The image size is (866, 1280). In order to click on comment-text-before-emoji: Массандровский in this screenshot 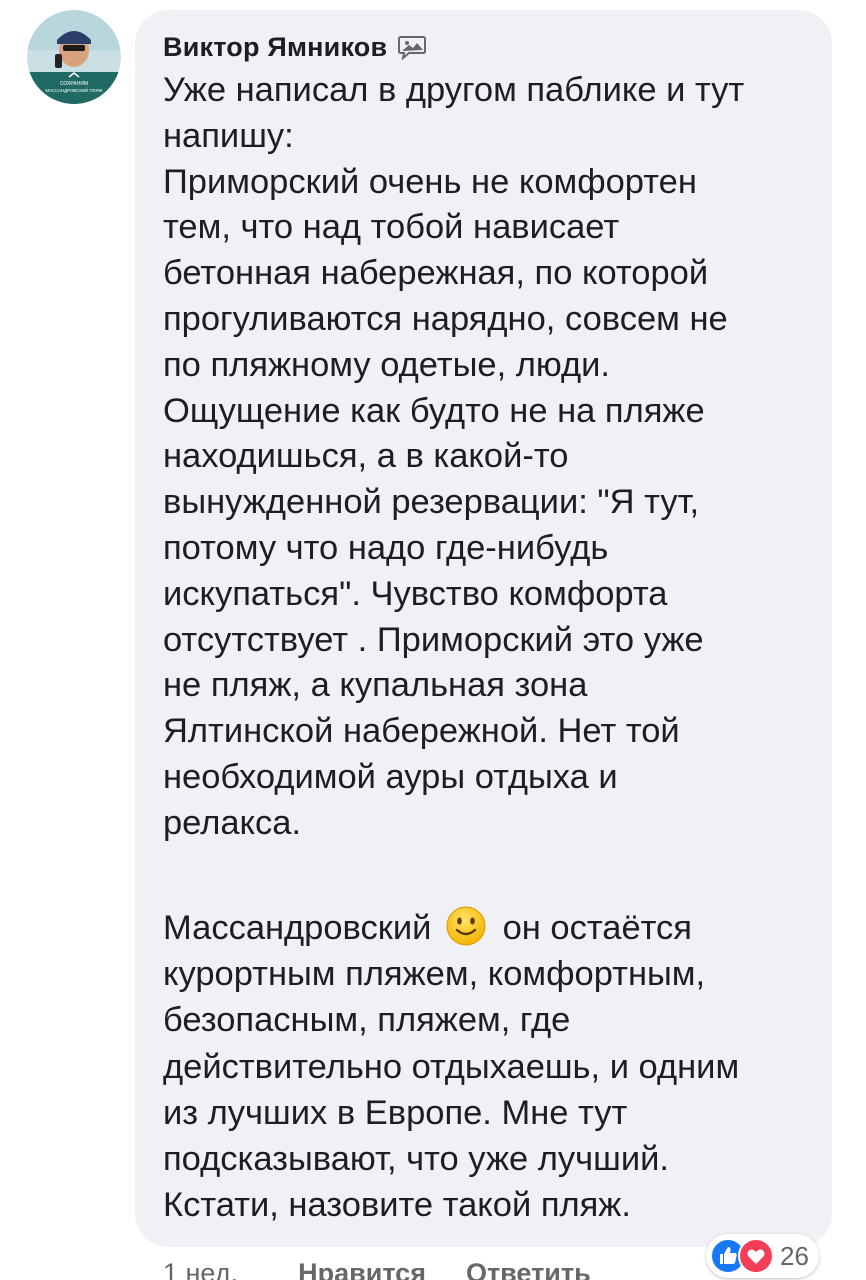, I will do `click(297, 928)`.